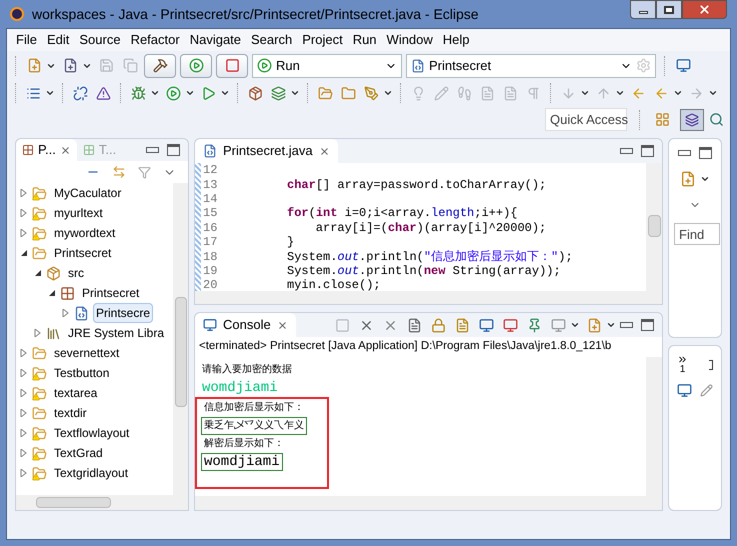 The image size is (737, 546). What do you see at coordinates (333, 284) in the screenshot?
I see `code-line: myin.close();` at bounding box center [333, 284].